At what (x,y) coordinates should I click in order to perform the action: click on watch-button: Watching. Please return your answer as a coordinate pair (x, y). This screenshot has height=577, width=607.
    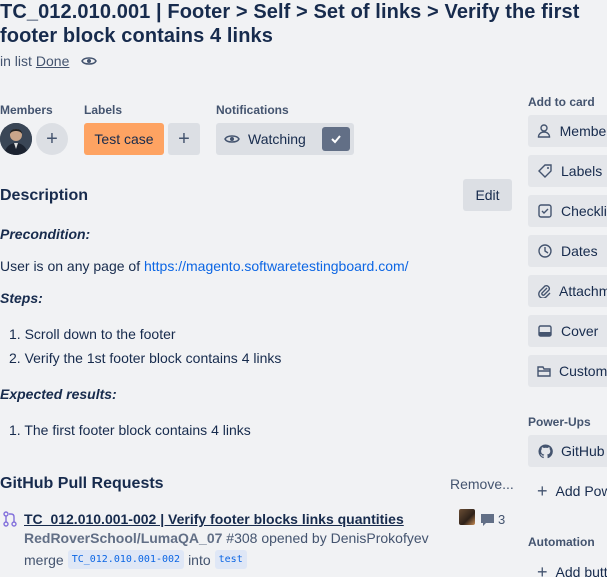
    Looking at the image, I should click on (285, 139).